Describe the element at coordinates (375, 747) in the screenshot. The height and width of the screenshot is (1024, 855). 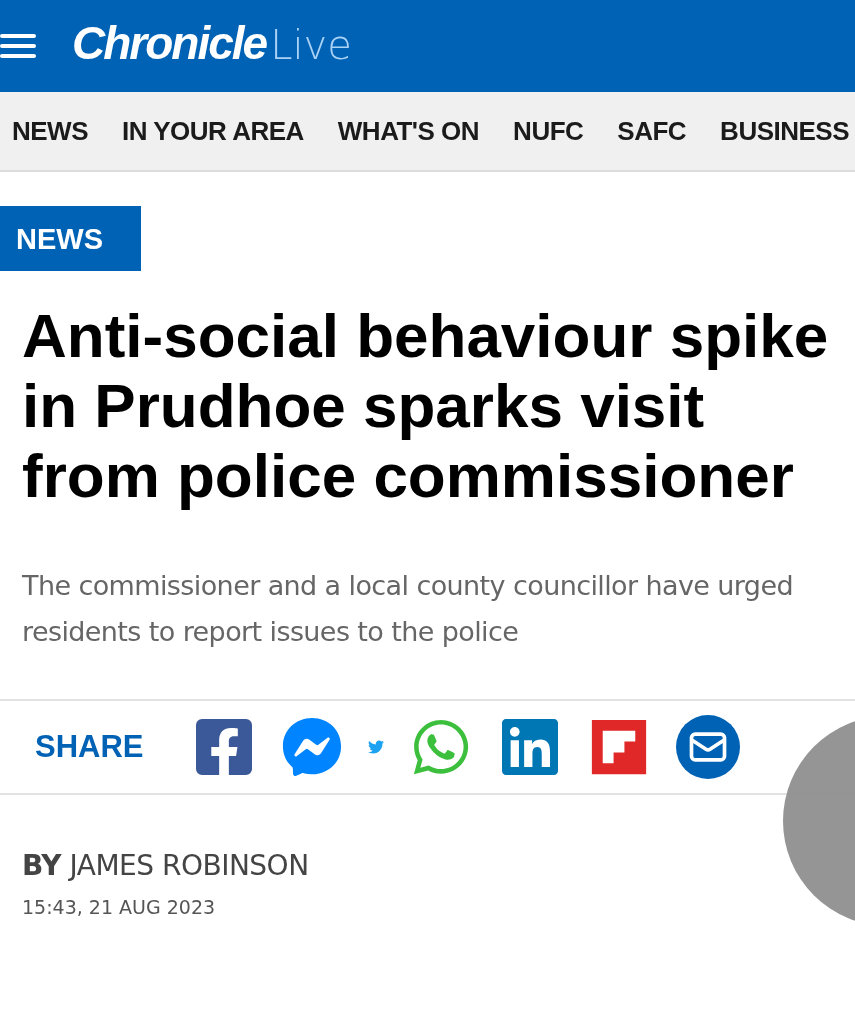
I see `bird-icon` at that location.